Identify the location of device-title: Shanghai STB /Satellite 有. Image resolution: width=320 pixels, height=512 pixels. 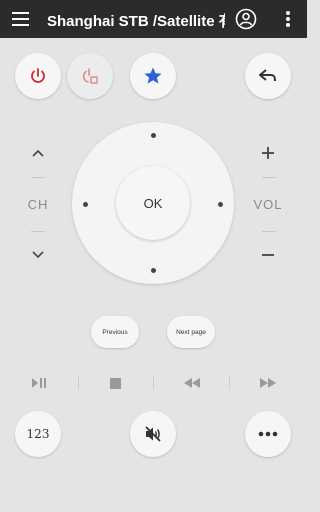
(136, 21).